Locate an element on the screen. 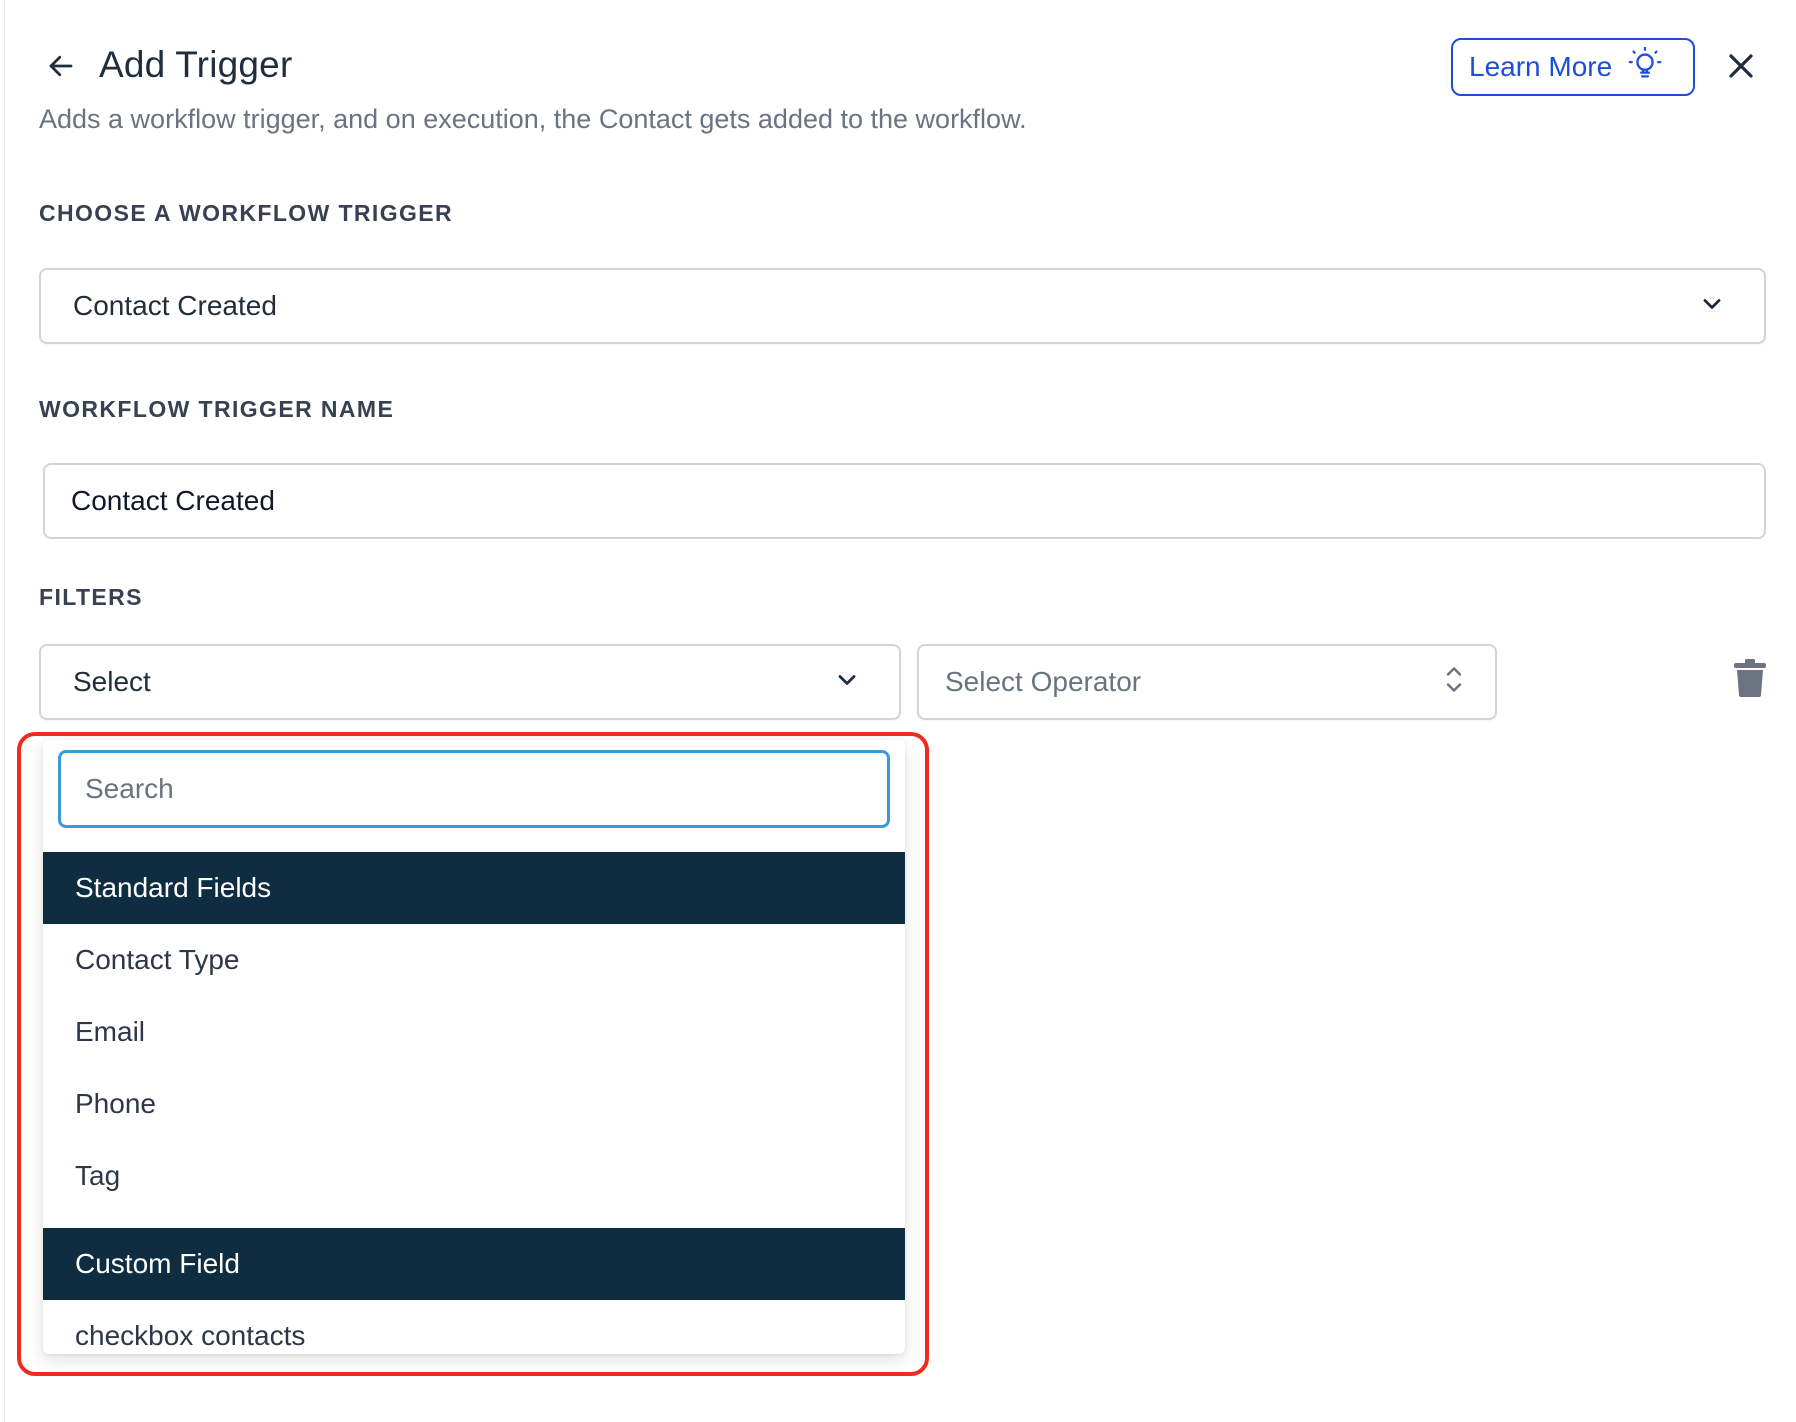 The height and width of the screenshot is (1422, 1796). close-icon is located at coordinates (1741, 66).